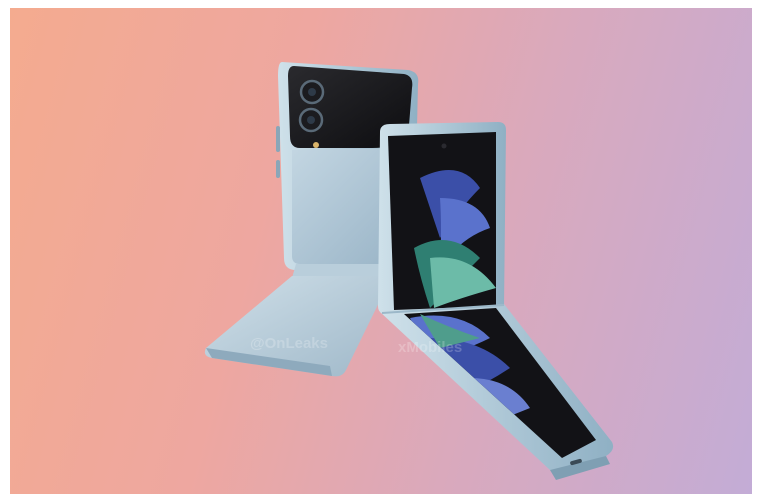 The image size is (762, 502). What do you see at coordinates (278, 169) in the screenshot?
I see `power-button` at bounding box center [278, 169].